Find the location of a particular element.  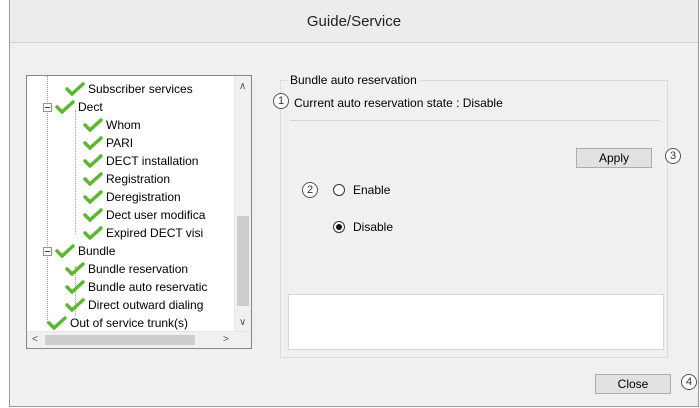

tree-item-label: Dect user modifica is located at coordinates (156, 215).